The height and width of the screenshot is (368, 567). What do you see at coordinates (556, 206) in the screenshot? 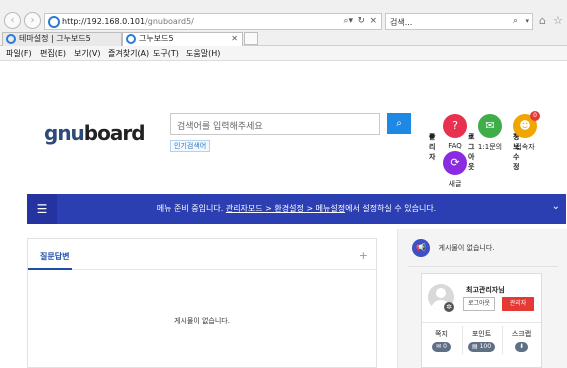
I see `chevron-down-icon: ⌄` at bounding box center [556, 206].